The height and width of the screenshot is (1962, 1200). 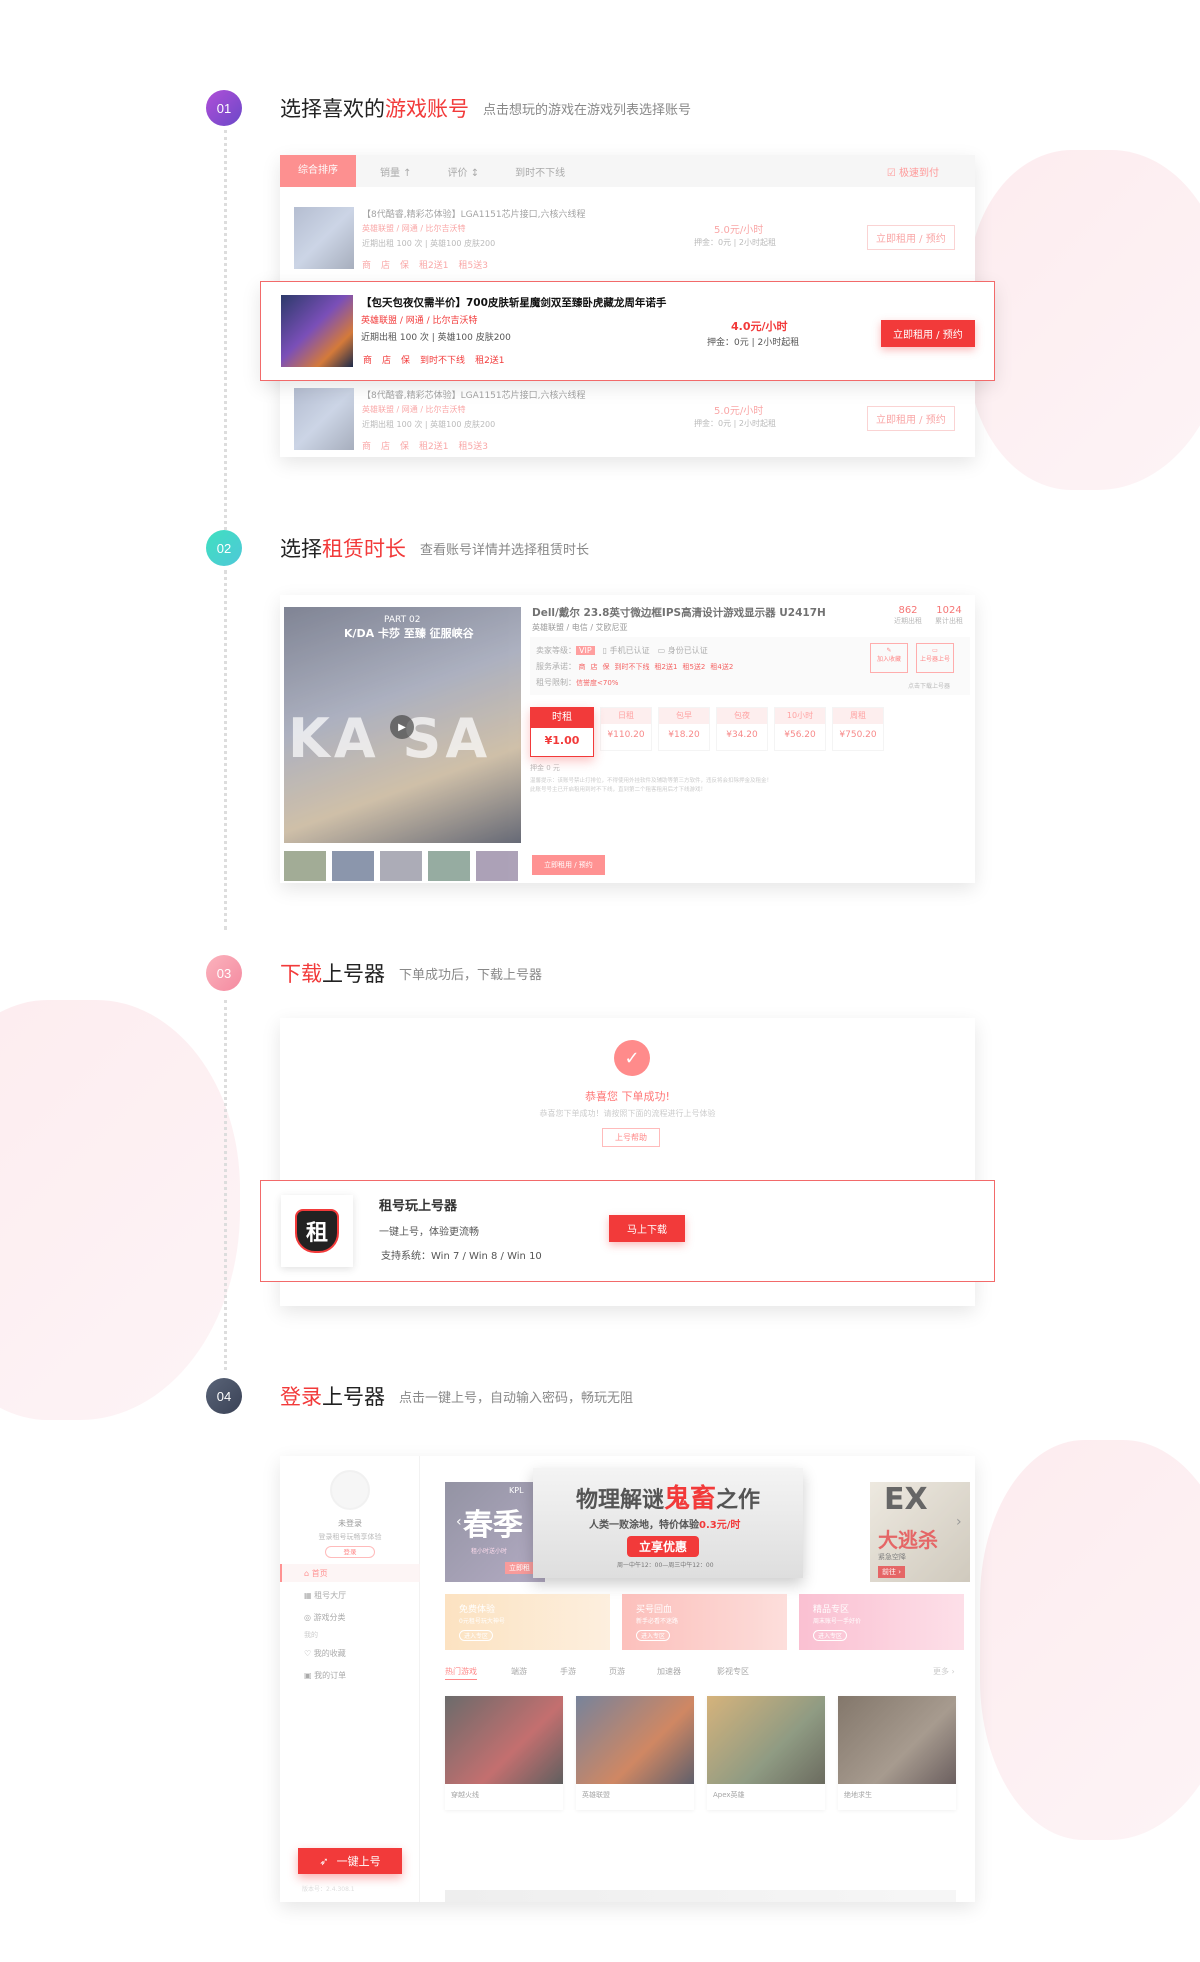 I want to click on banner-left: KPL 春季 租小时送小时 立即租, so click(x=495, y=1532).